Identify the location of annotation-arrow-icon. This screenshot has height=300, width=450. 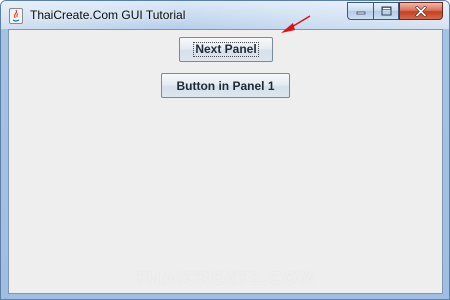
(296, 24).